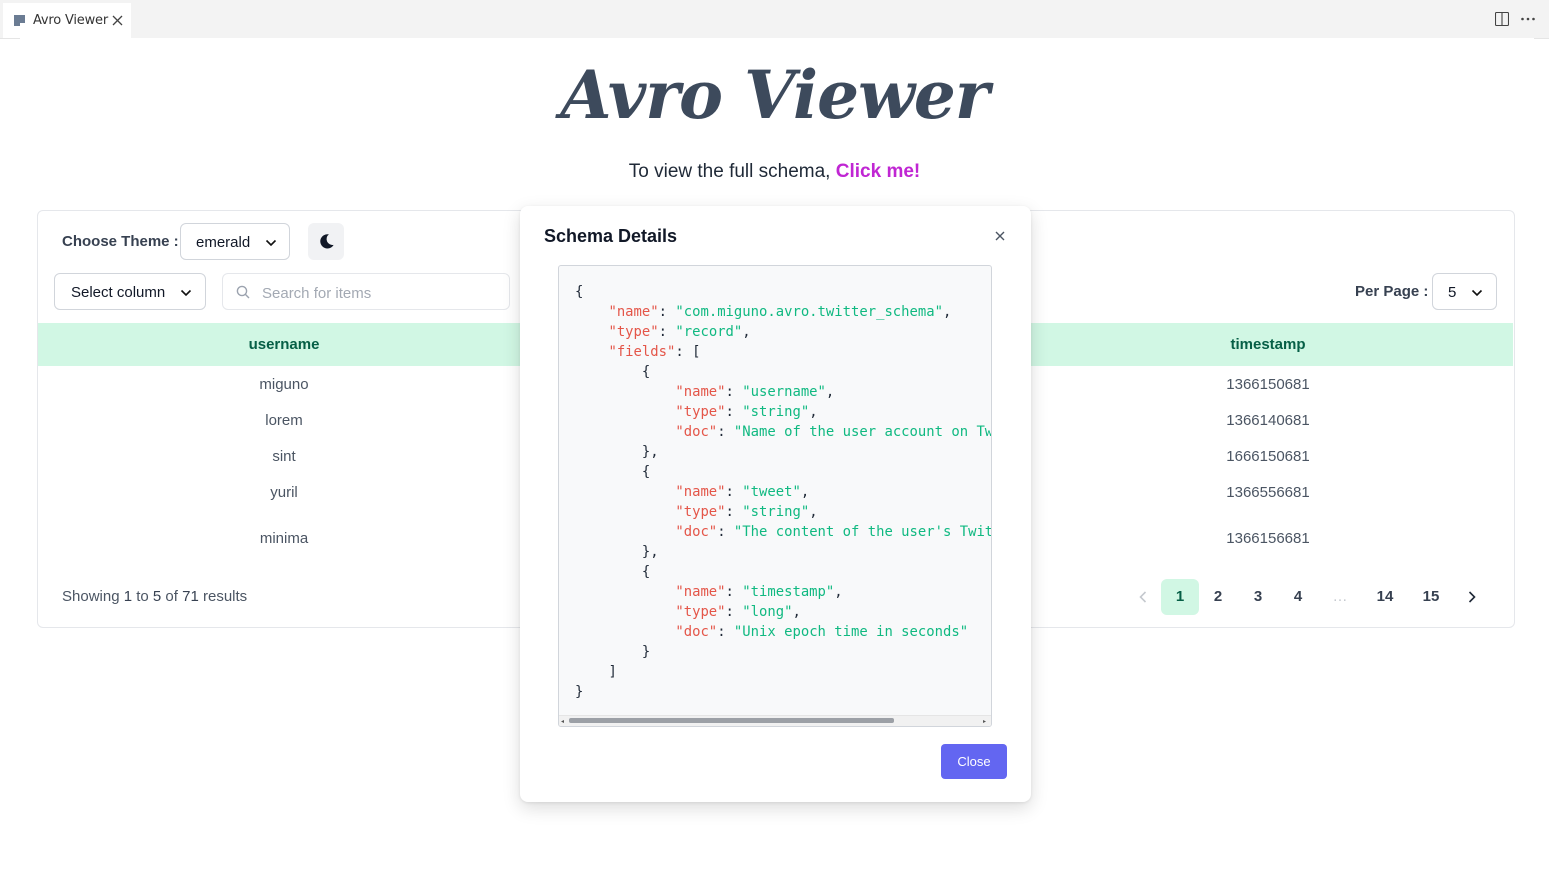  What do you see at coordinates (771, 492) in the screenshot?
I see `json-string: "tweet"` at bounding box center [771, 492].